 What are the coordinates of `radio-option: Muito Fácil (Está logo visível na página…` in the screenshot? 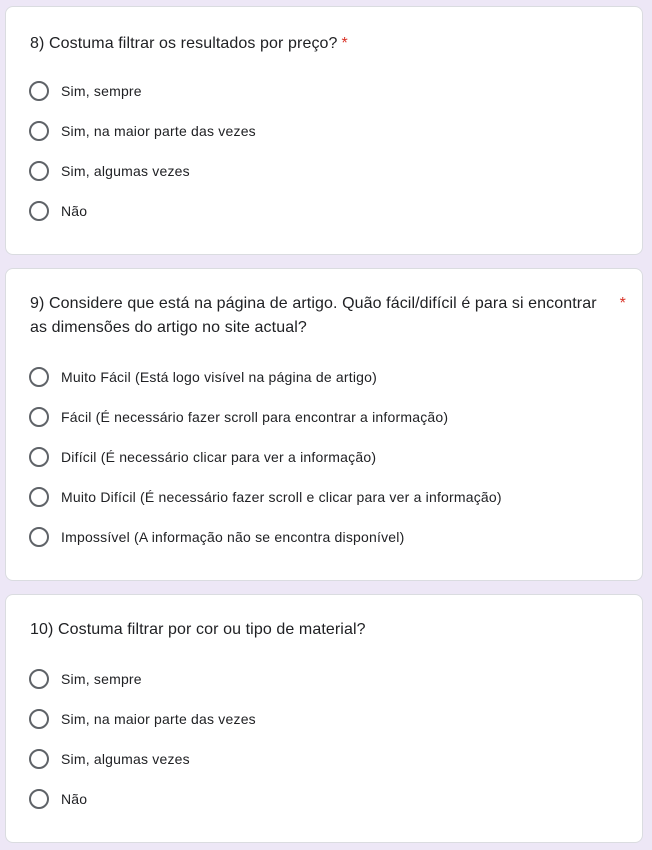 It's located at (329, 377).